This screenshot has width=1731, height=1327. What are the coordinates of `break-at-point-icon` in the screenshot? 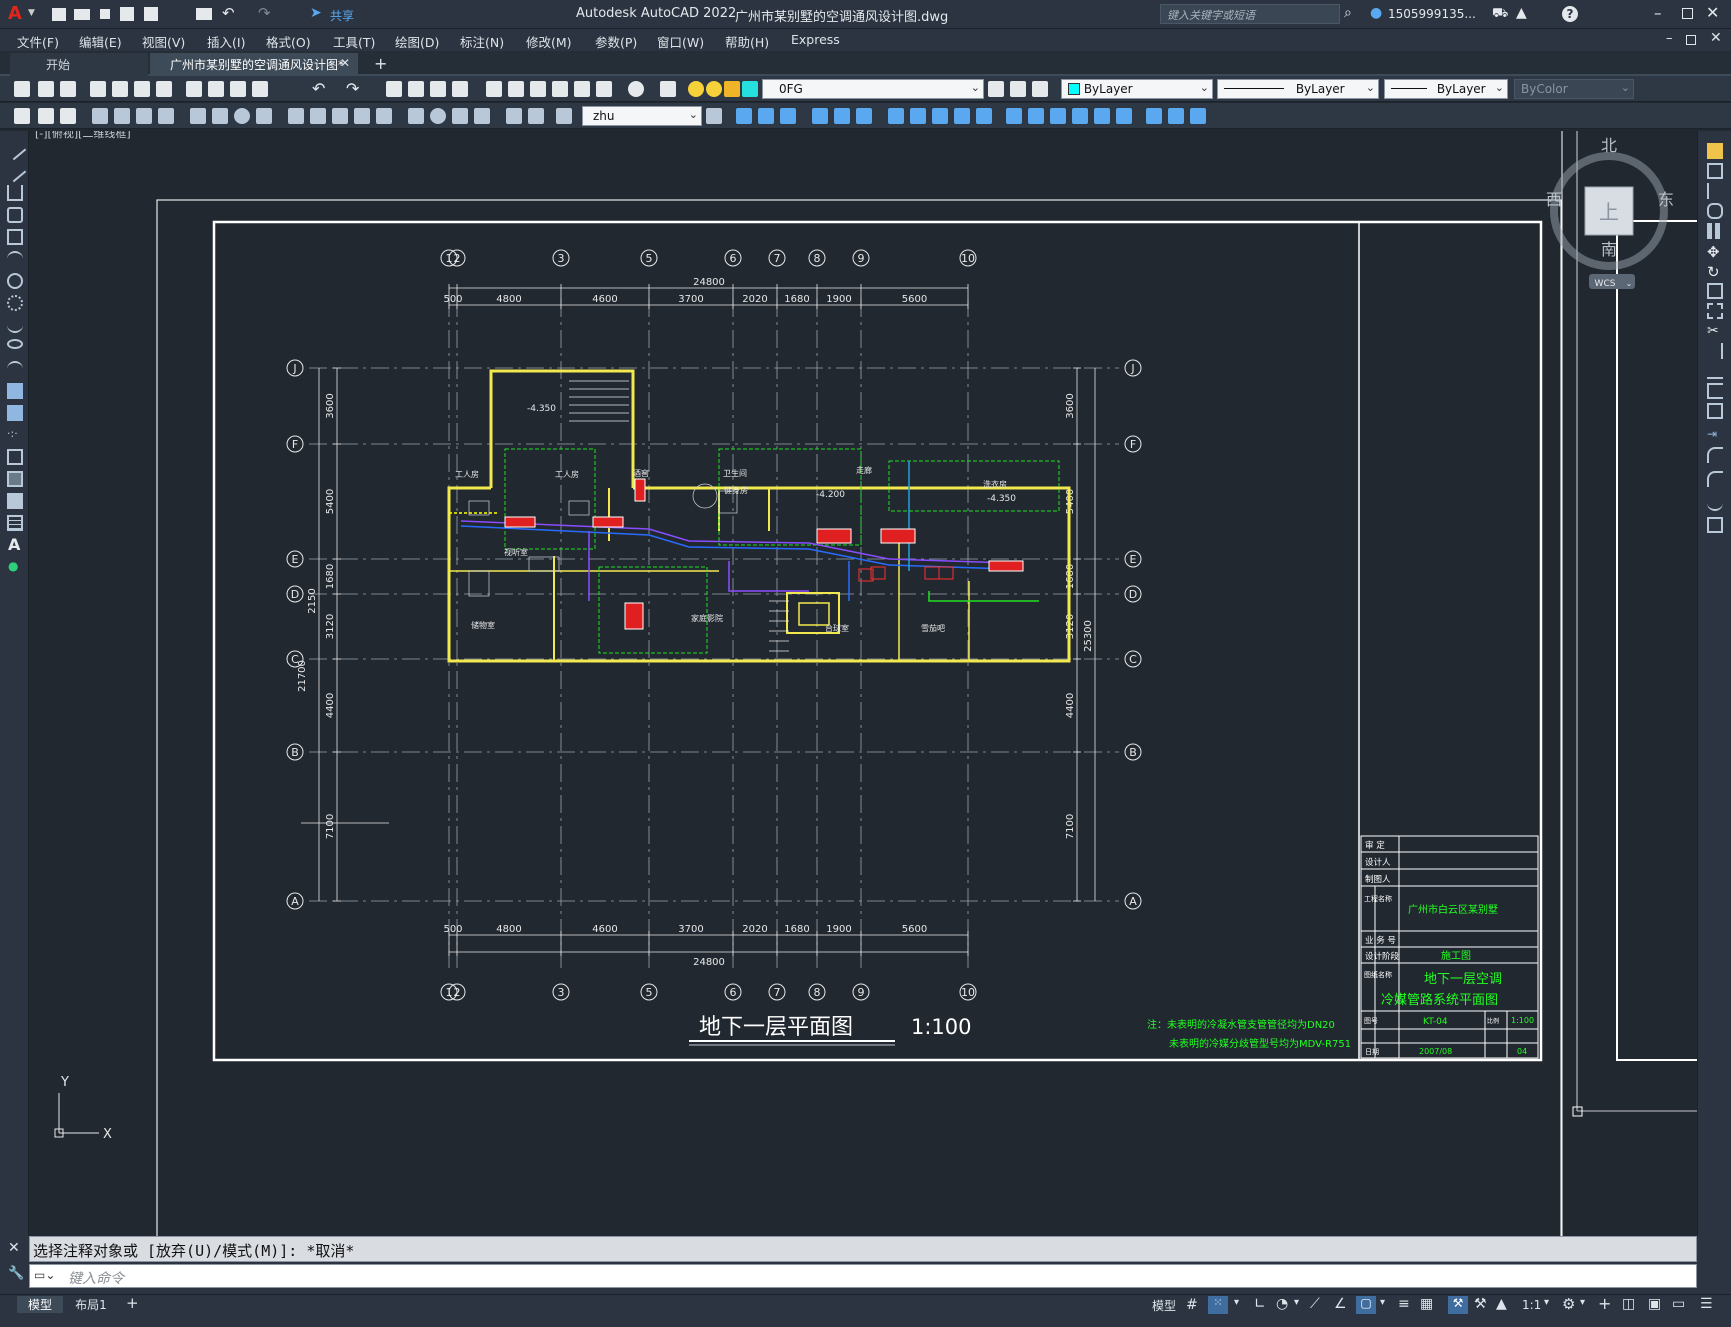 It's located at (1715, 371).